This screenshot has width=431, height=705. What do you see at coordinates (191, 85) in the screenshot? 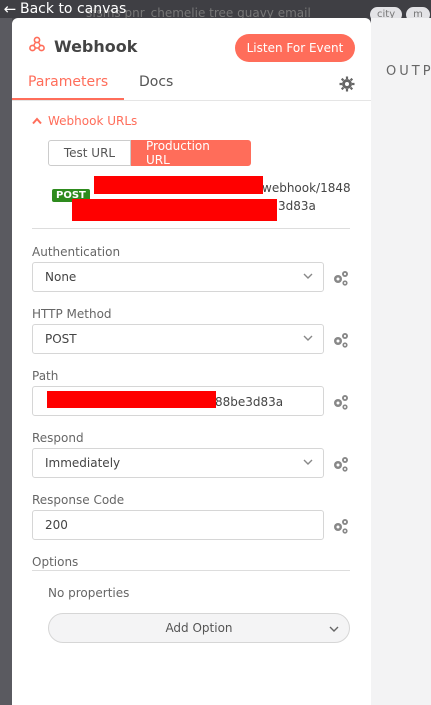
I see `tab-bar: Parameters Docs` at bounding box center [191, 85].